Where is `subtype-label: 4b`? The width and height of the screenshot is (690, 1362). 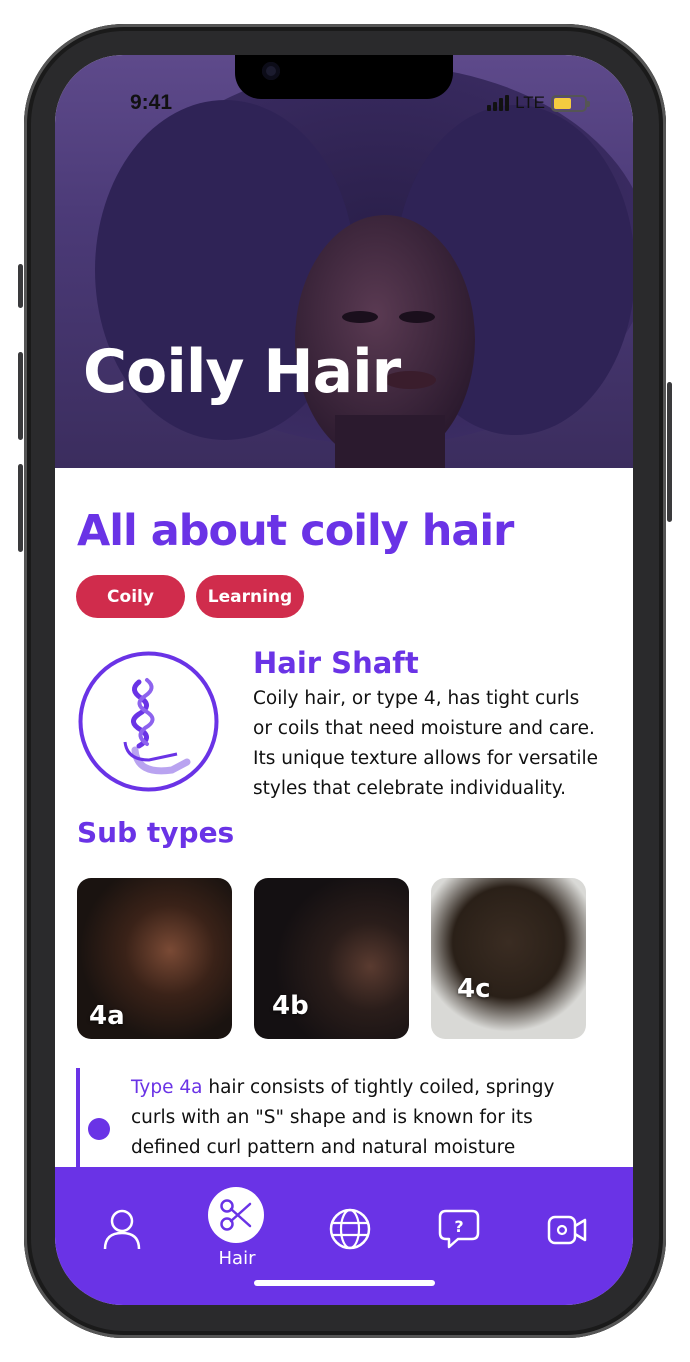 subtype-label: 4b is located at coordinates (290, 1006).